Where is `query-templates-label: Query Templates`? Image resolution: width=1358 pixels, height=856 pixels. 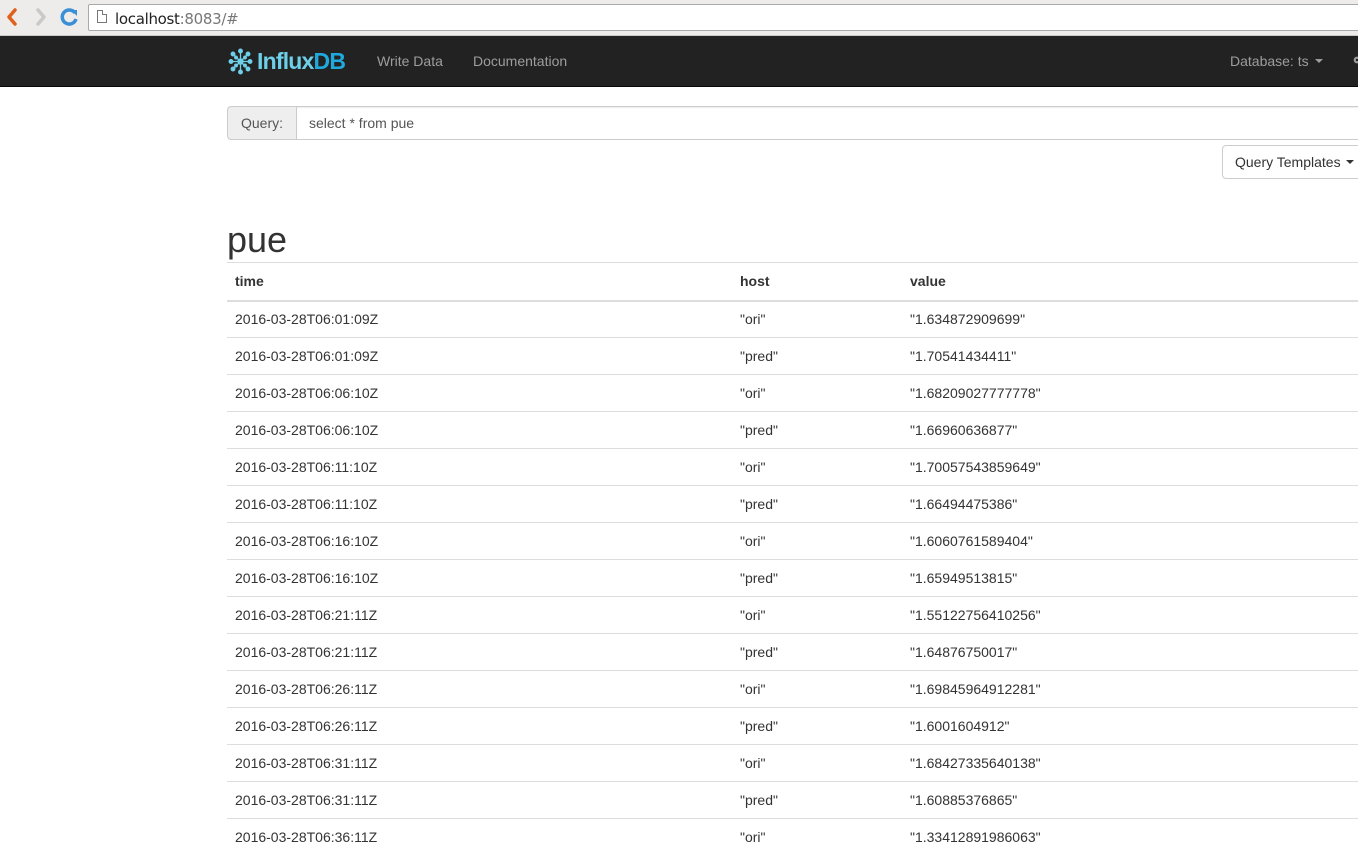 query-templates-label: Query Templates is located at coordinates (1288, 162).